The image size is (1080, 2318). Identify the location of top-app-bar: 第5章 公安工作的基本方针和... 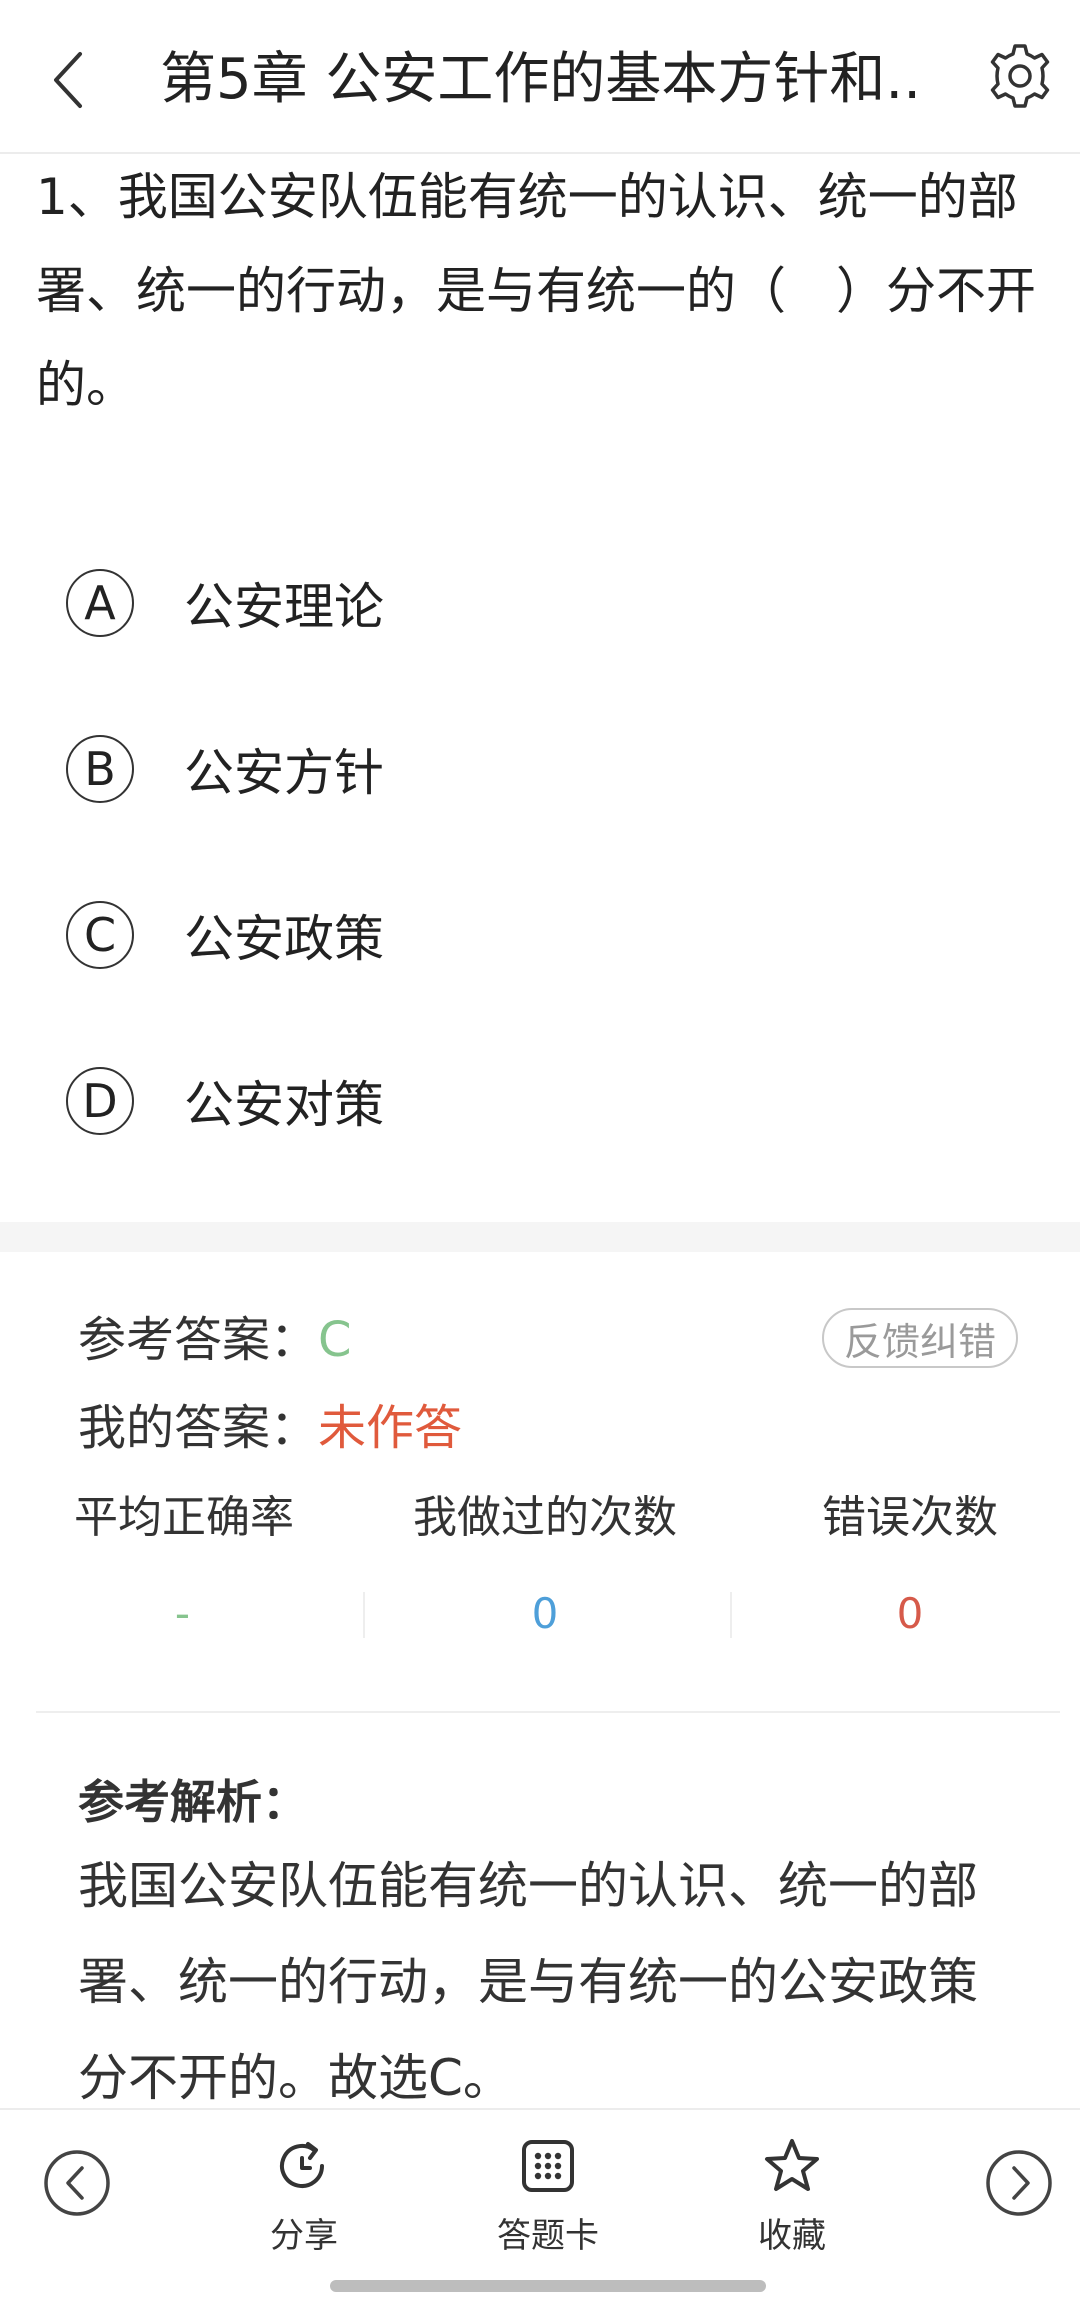
(540, 77).